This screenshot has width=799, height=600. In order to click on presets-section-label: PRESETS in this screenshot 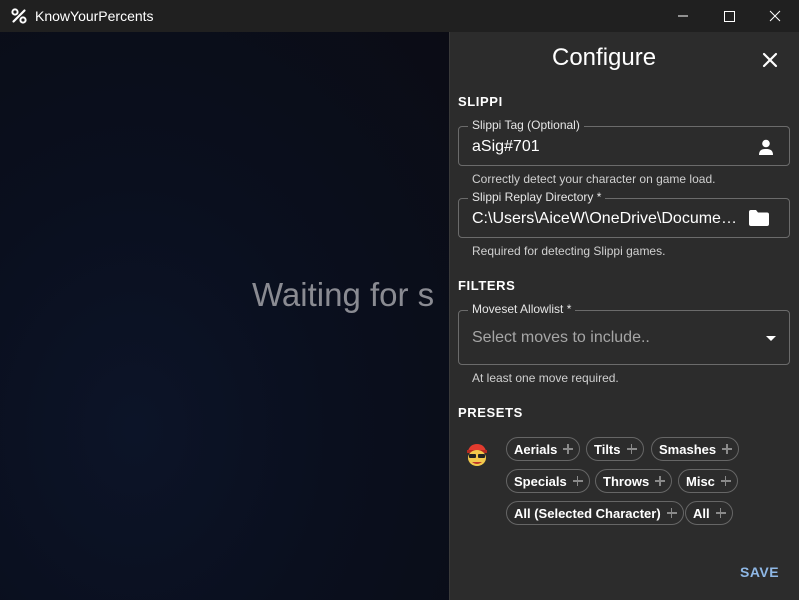, I will do `click(490, 412)`.